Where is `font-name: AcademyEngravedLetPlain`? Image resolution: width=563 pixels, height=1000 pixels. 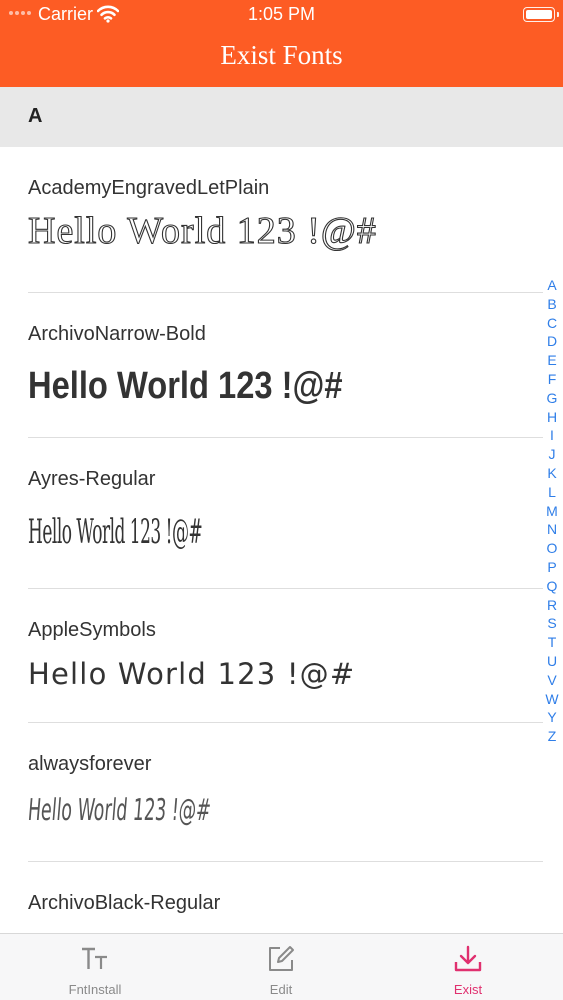 font-name: AcademyEngravedLetPlain is located at coordinates (149, 188).